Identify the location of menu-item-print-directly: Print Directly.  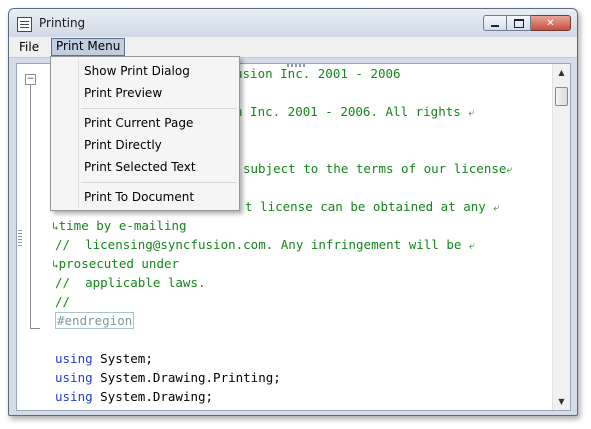
(123, 145).